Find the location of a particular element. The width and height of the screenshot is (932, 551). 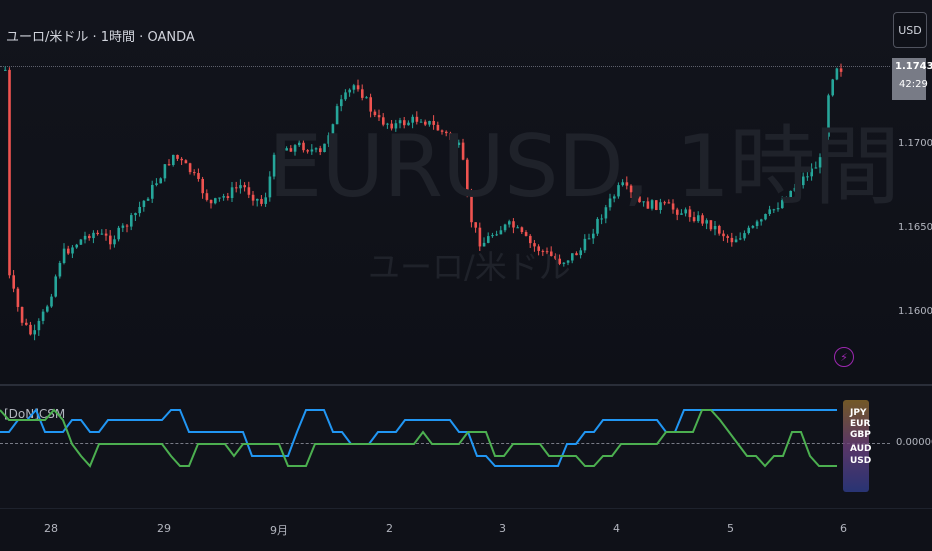

eur-strength-line is located at coordinates (418, 438).